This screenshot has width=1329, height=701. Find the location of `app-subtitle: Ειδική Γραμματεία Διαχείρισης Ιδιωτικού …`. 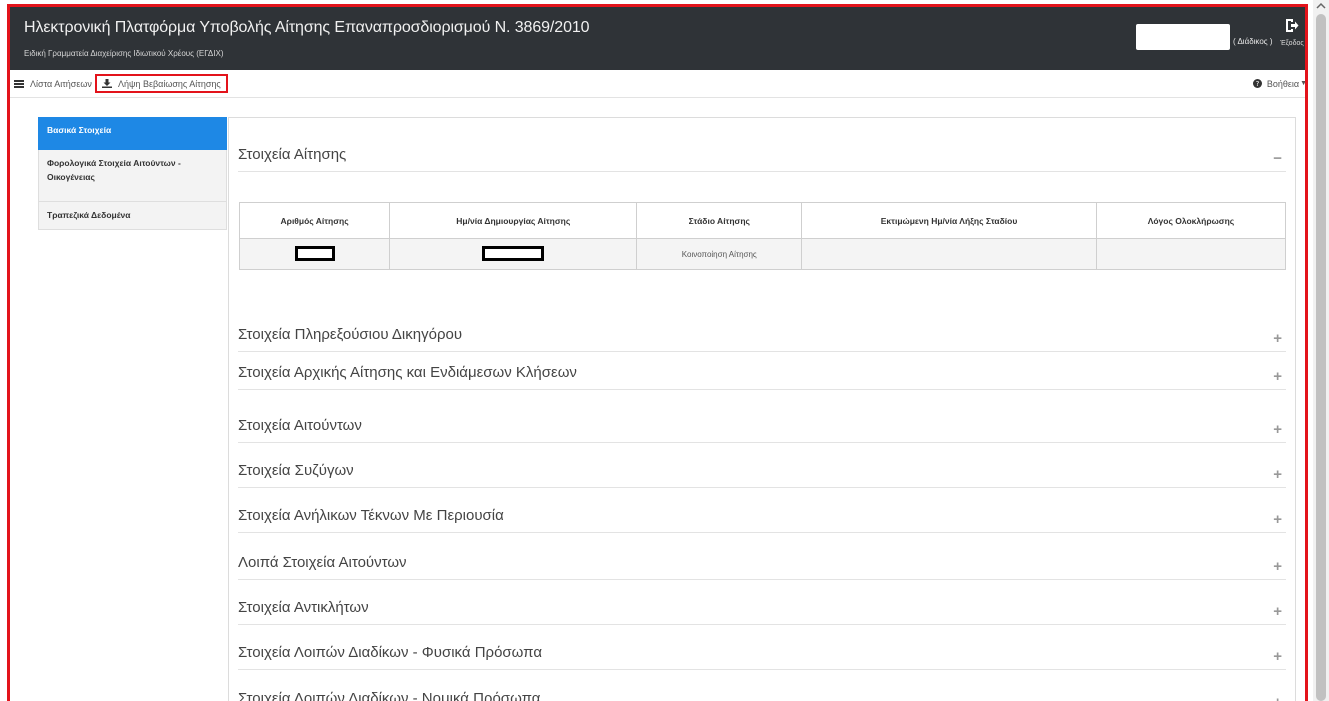

app-subtitle: Ειδική Γραμματεία Διαχείρισης Ιδιωτικού … is located at coordinates (124, 53).